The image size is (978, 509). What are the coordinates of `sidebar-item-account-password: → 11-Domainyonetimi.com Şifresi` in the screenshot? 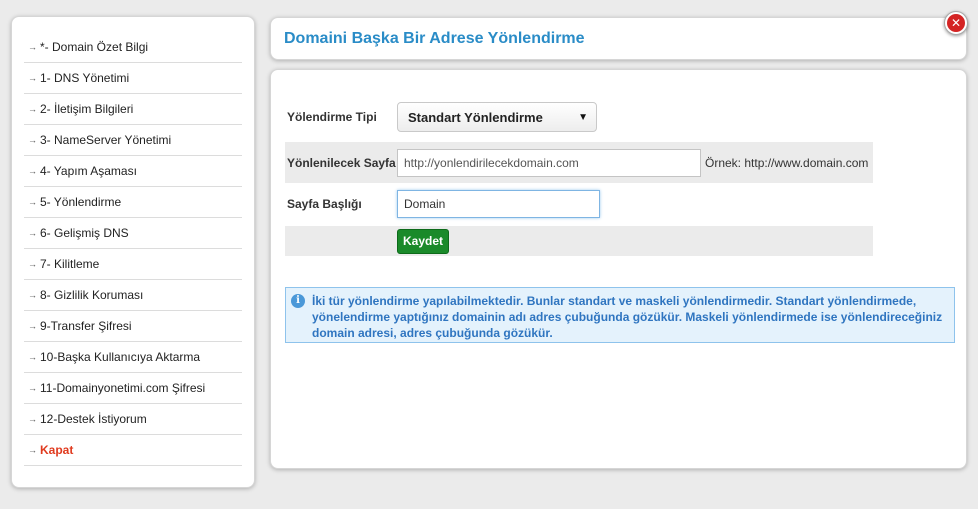 It's located at (133, 388).